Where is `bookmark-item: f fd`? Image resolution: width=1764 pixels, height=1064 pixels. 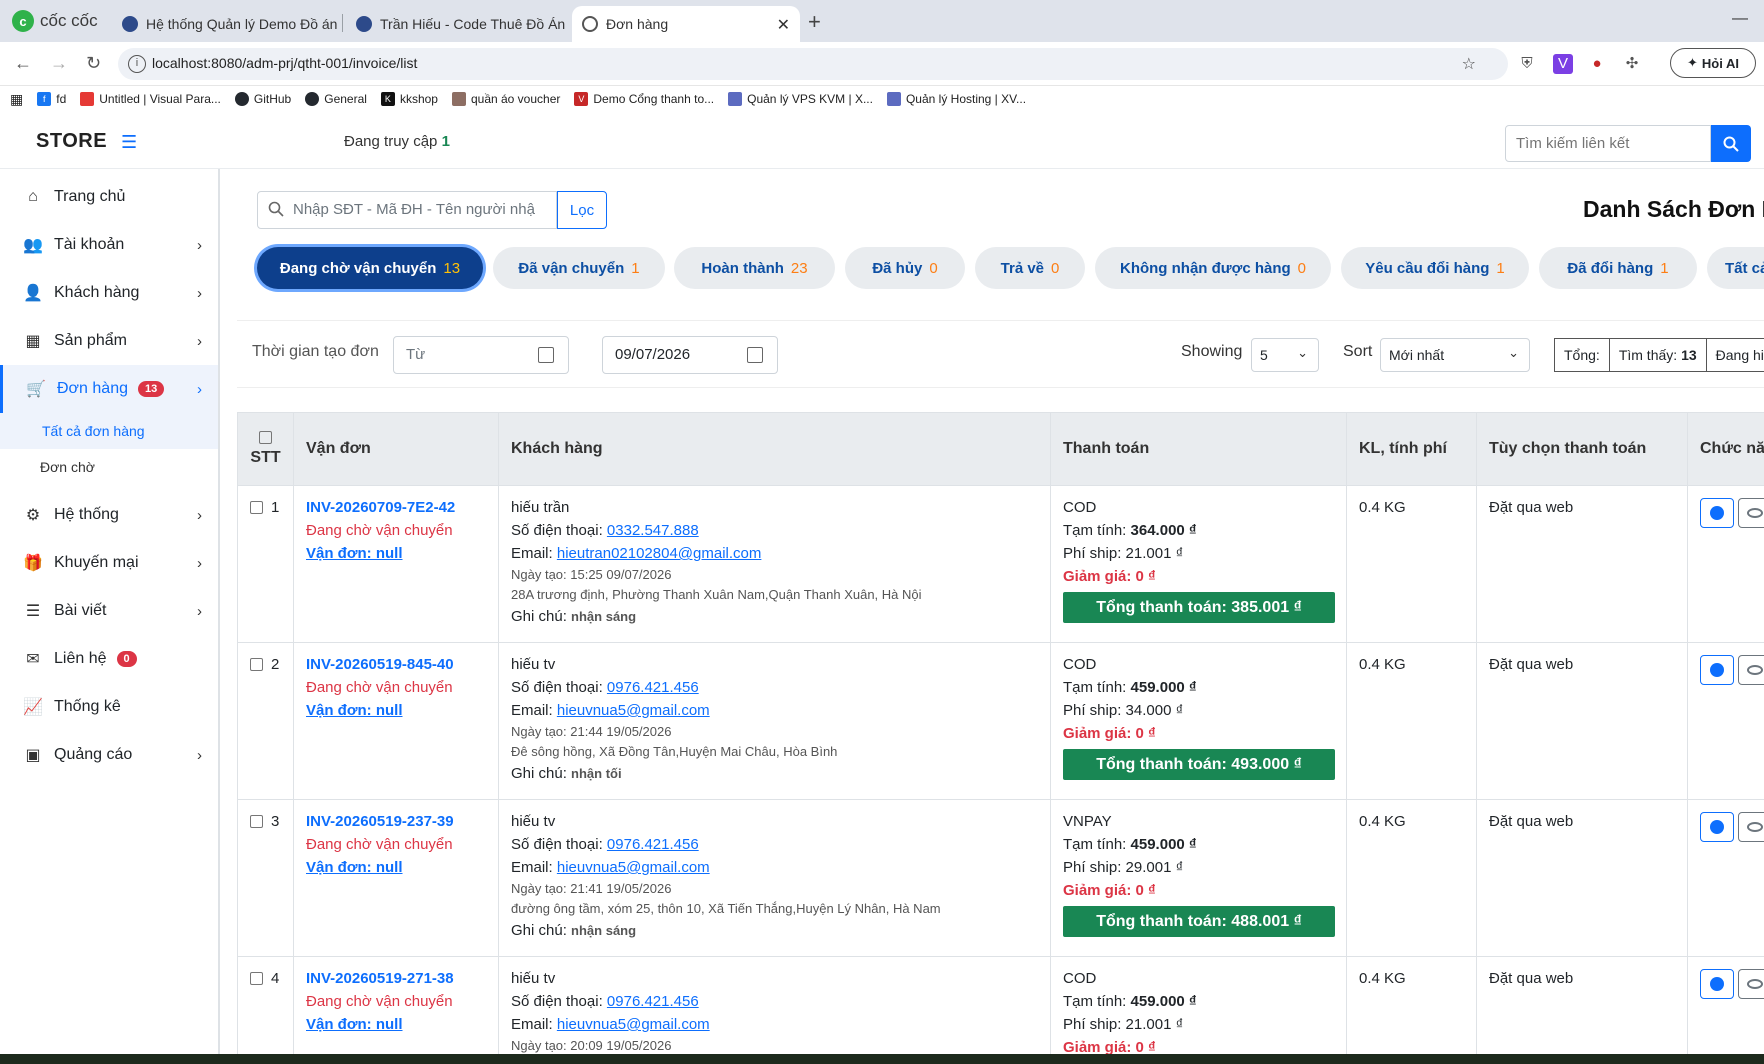 bookmark-item: f fd is located at coordinates (51, 99).